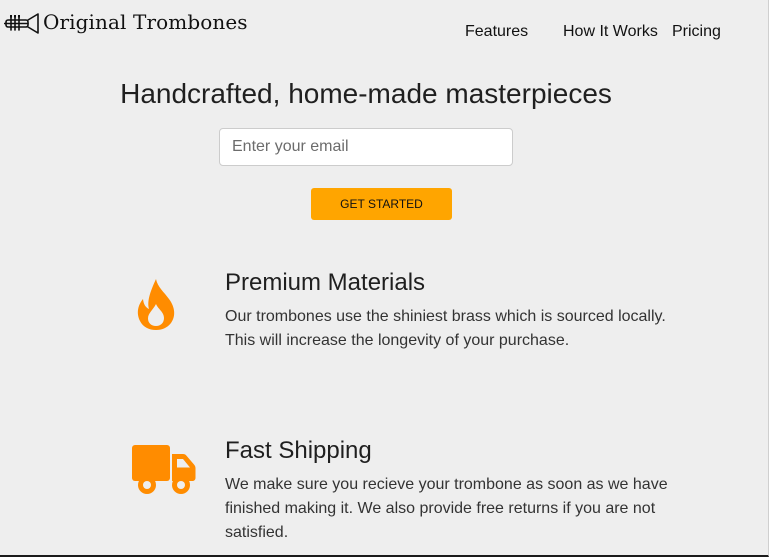 This screenshot has width=769, height=557. What do you see at coordinates (496, 32) in the screenshot?
I see `nav-link-features: Features` at bounding box center [496, 32].